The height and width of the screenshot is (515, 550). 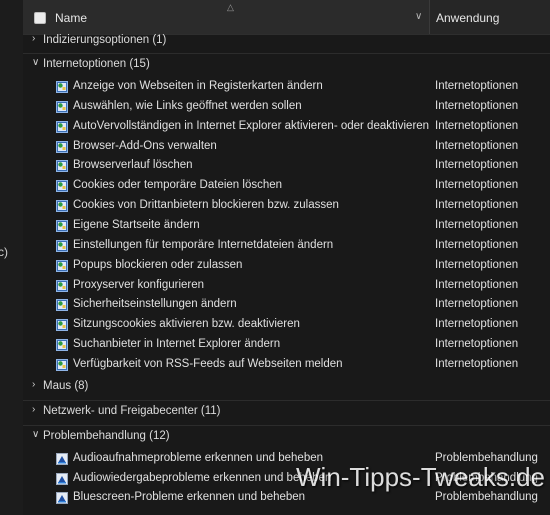 I want to click on item-label: Suchanbieter in Internet Explorer ändern, so click(x=177, y=344).